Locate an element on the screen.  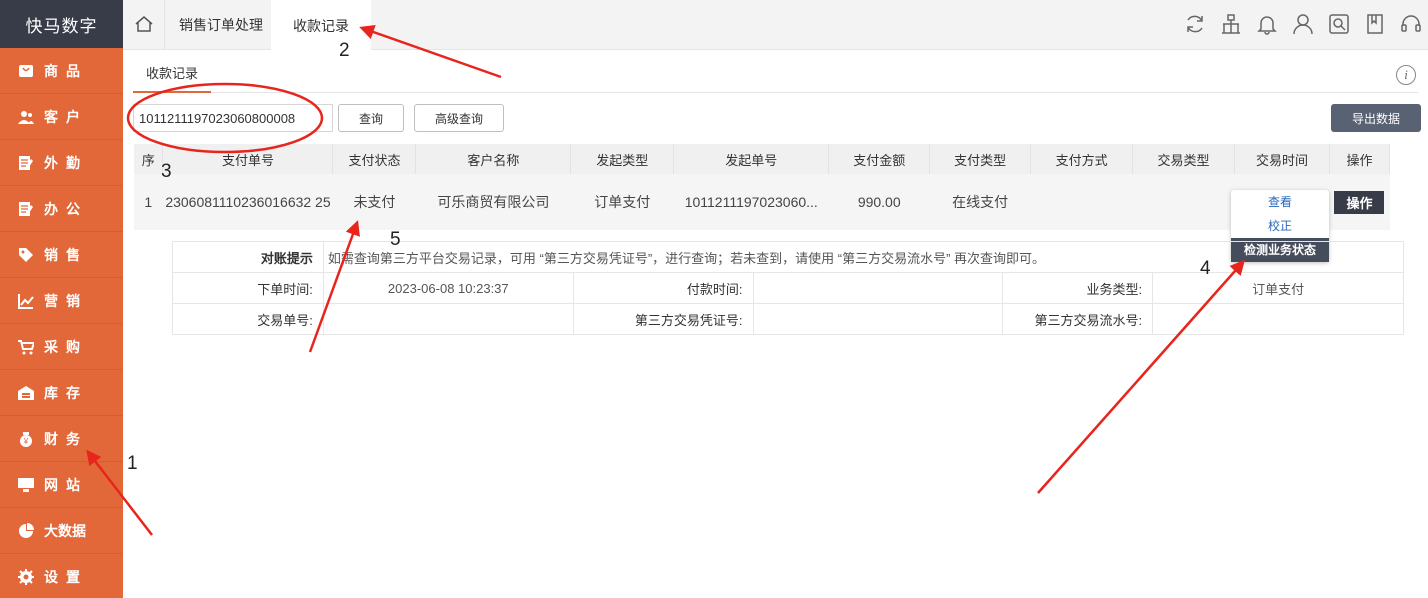
col-header: 序 is located at coordinates (149, 159).